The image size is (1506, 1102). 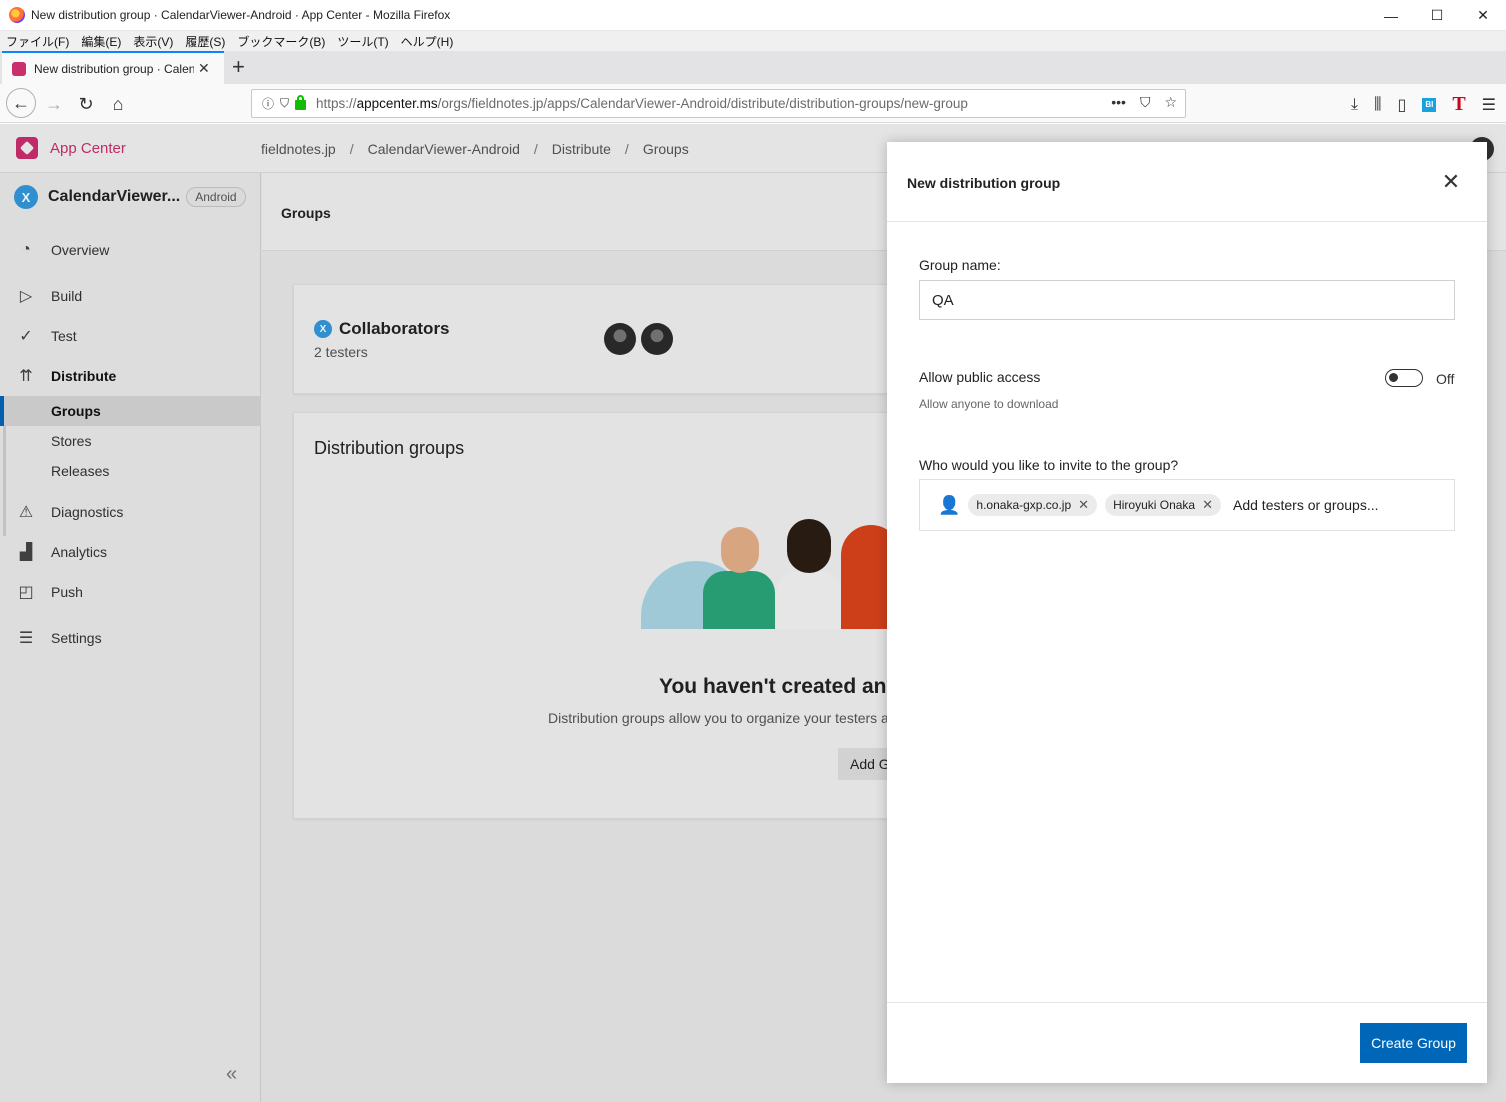 What do you see at coordinates (153, 41) in the screenshot?
I see `menu-view: 表示(V)` at bounding box center [153, 41].